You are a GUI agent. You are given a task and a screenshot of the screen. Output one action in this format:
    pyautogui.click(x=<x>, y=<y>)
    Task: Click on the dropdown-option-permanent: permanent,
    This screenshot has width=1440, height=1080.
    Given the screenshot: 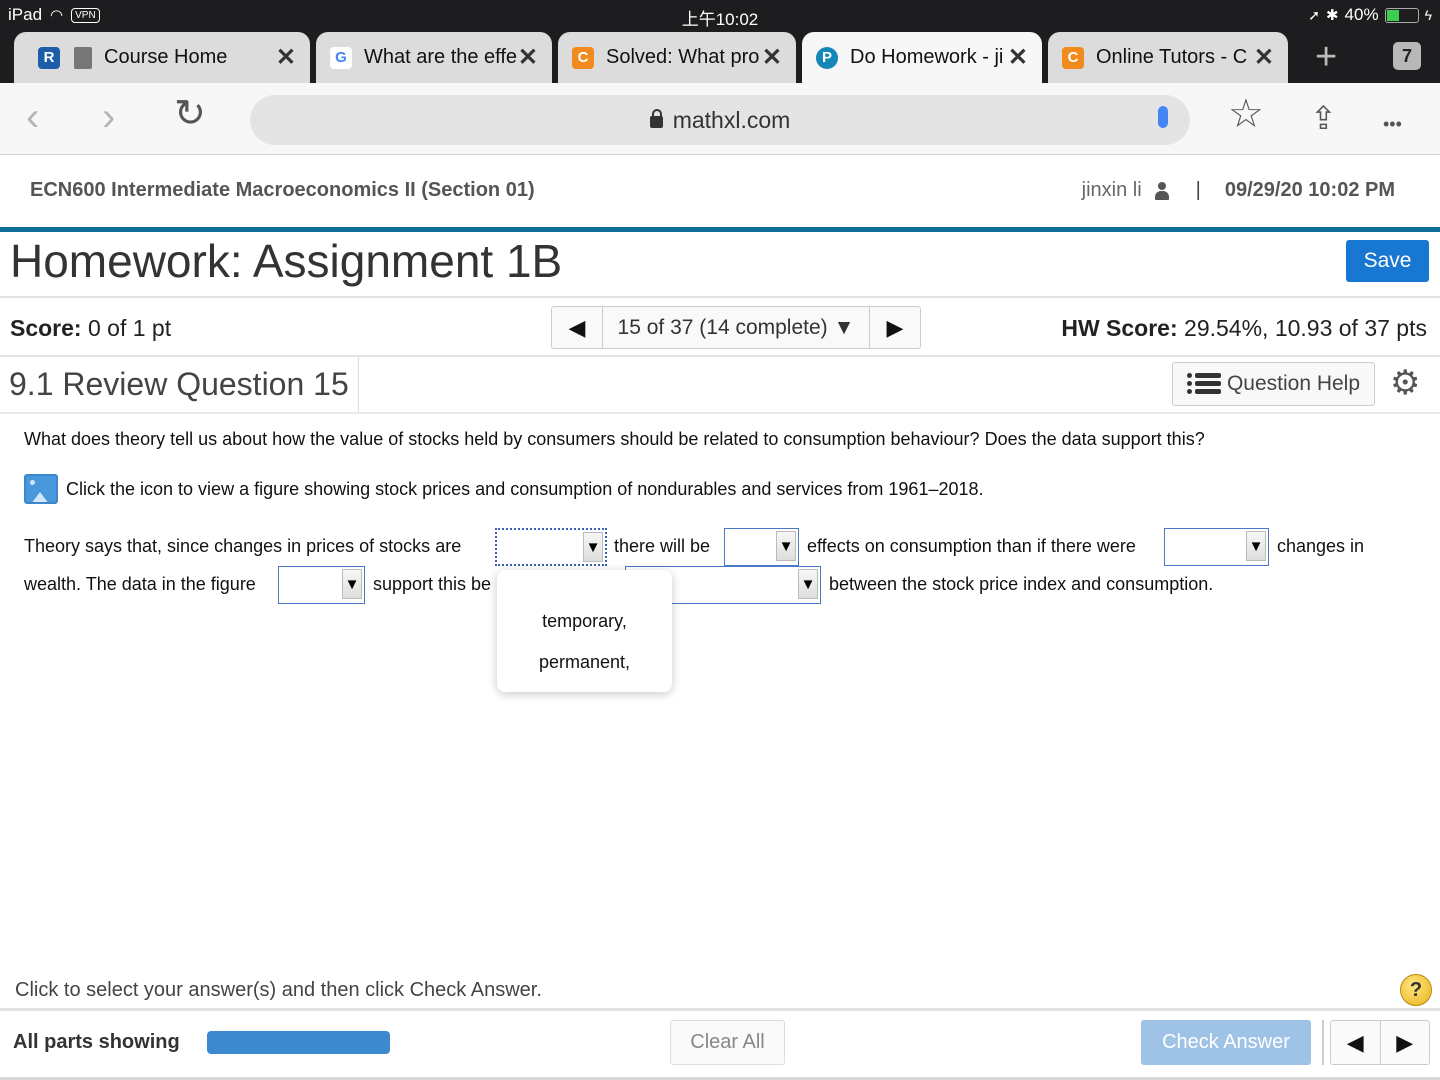 What is the action you would take?
    pyautogui.click(x=584, y=662)
    